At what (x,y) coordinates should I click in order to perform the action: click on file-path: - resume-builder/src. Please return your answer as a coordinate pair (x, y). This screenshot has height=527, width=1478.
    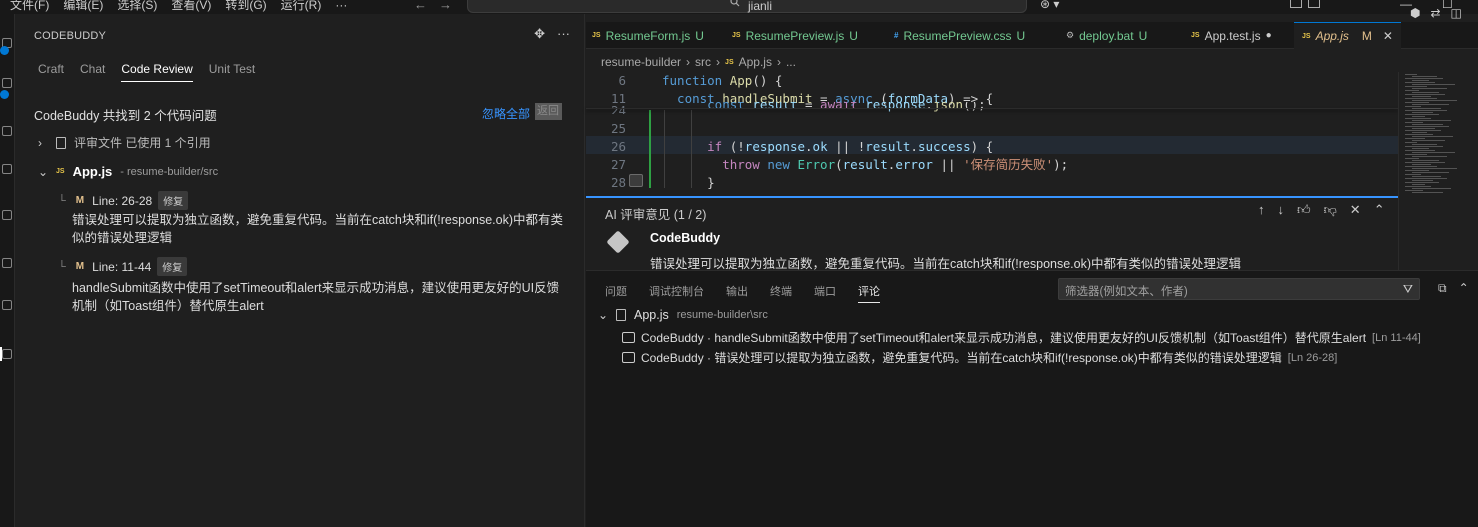
    Looking at the image, I should click on (169, 171).